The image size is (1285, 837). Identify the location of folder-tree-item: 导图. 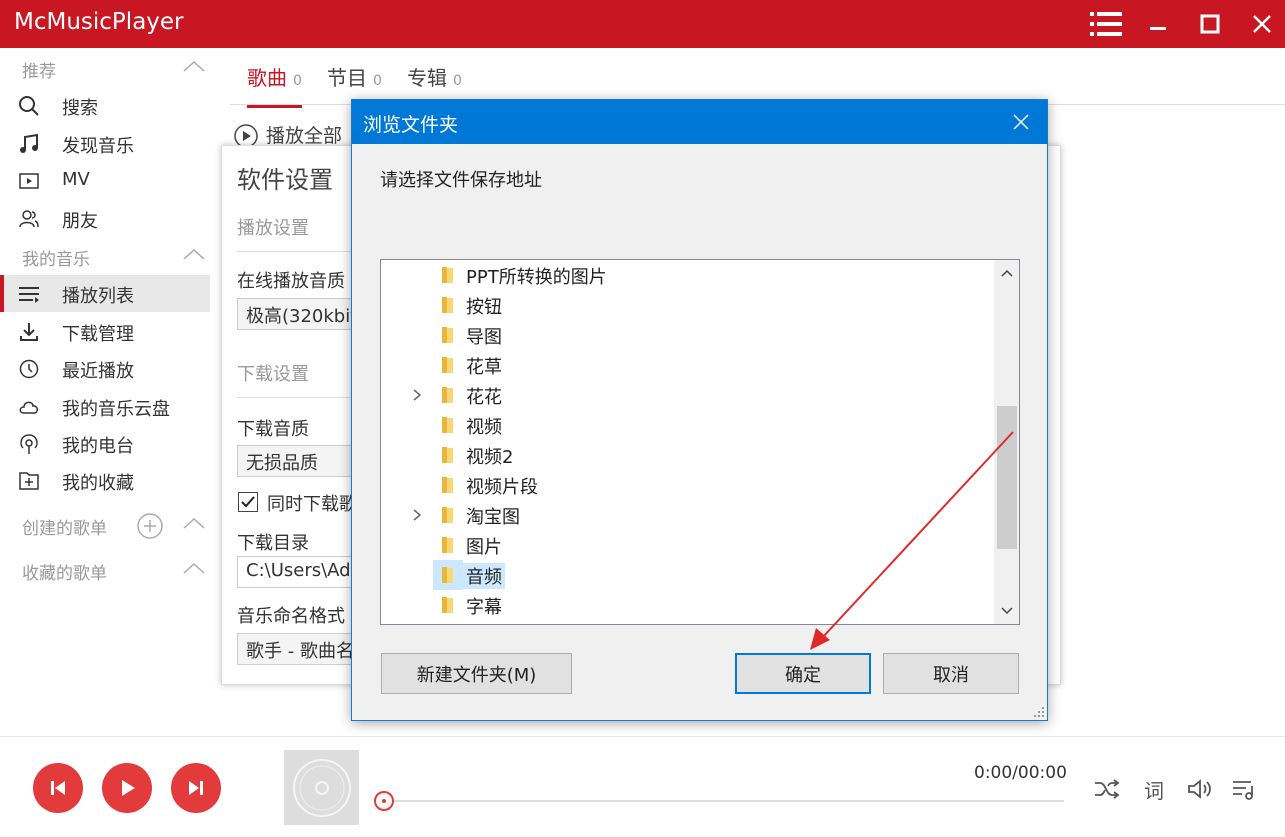
(687, 335).